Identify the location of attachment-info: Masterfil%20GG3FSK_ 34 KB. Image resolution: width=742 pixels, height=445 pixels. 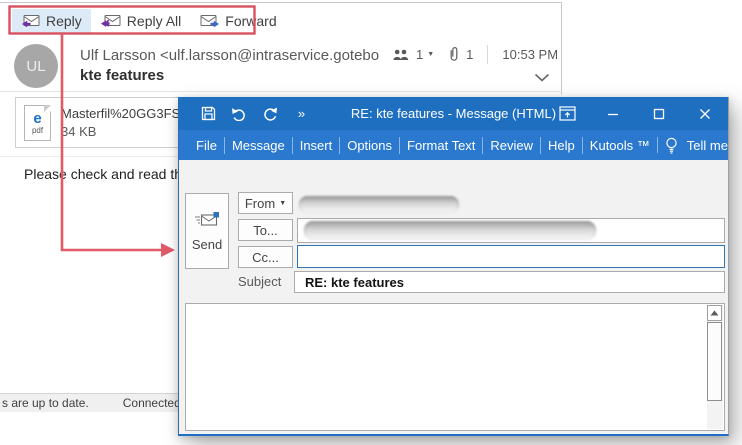
(120, 122).